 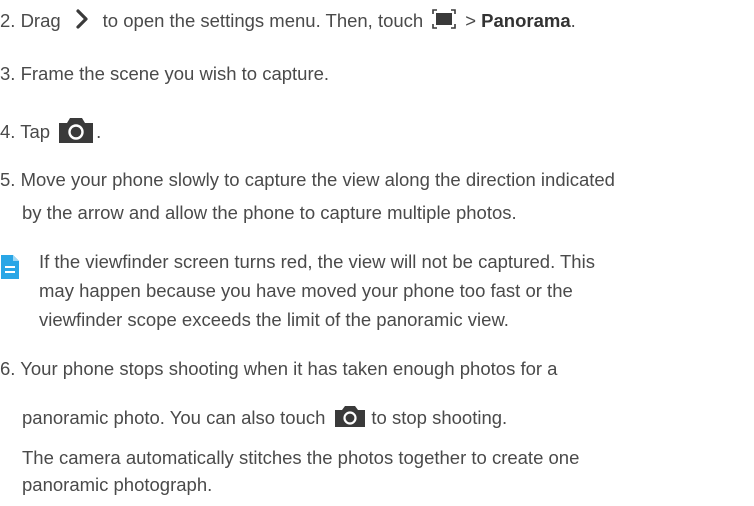 I want to click on chevron-right-icon, so click(x=82, y=22).